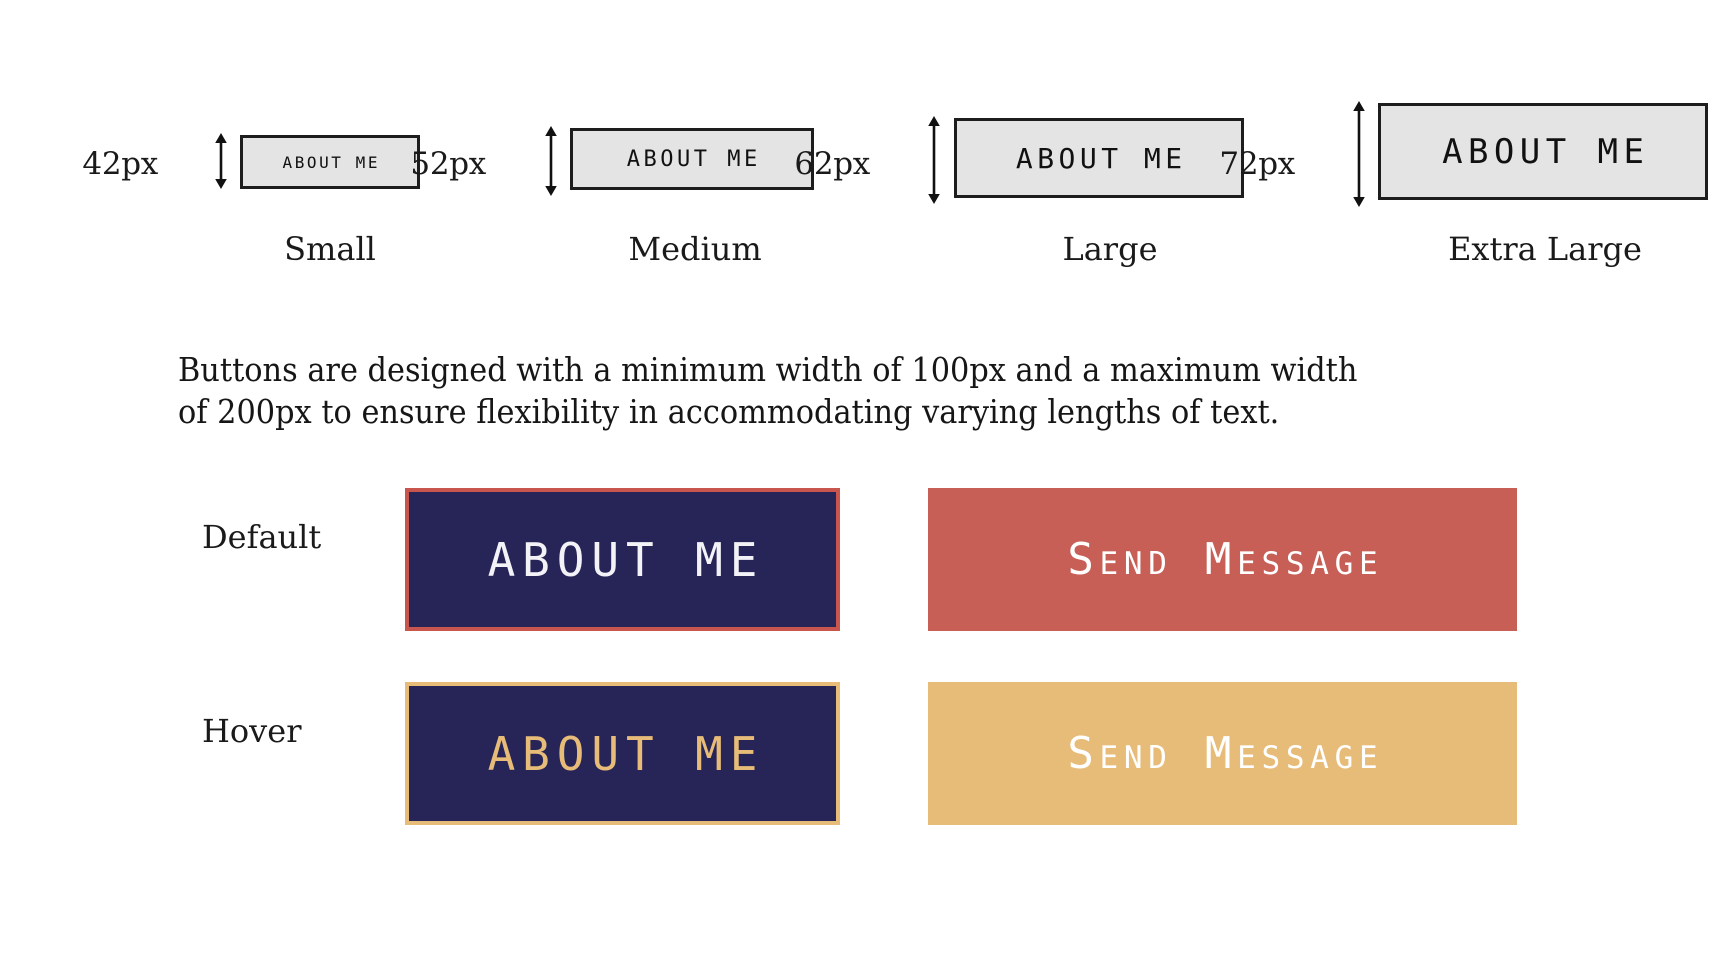 Image resolution: width=1724 pixels, height=966 pixels. I want to click on height-arrow-large, so click(934, 162).